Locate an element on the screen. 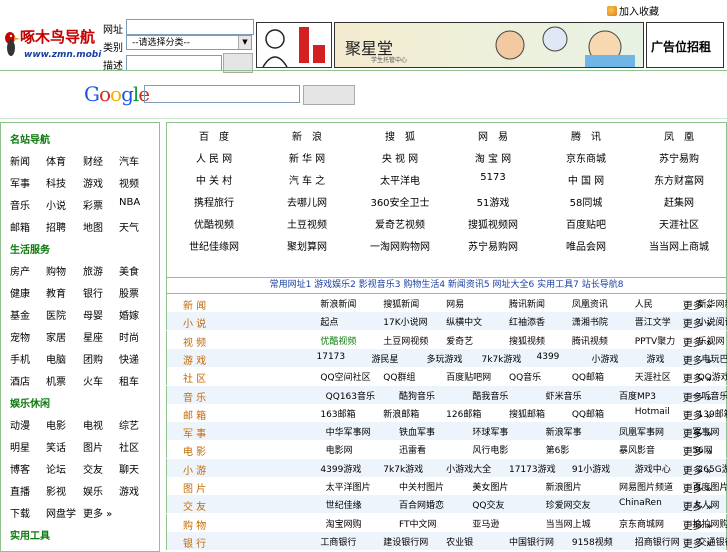 This screenshot has width=727, height=552. sidebar-link: 家居 is located at coordinates (56, 336).